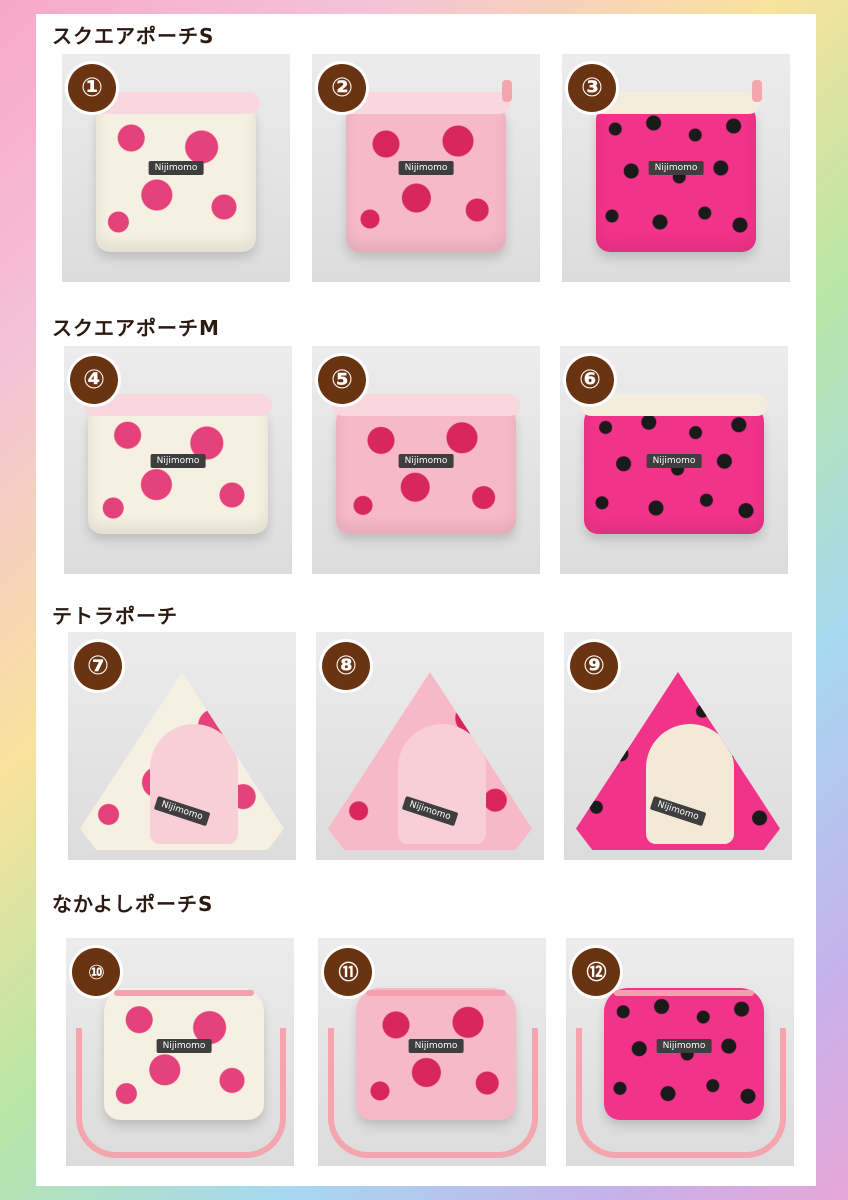 This screenshot has height=1200, width=848. What do you see at coordinates (98, 666) in the screenshot?
I see `item-number-badge: ⑦` at bounding box center [98, 666].